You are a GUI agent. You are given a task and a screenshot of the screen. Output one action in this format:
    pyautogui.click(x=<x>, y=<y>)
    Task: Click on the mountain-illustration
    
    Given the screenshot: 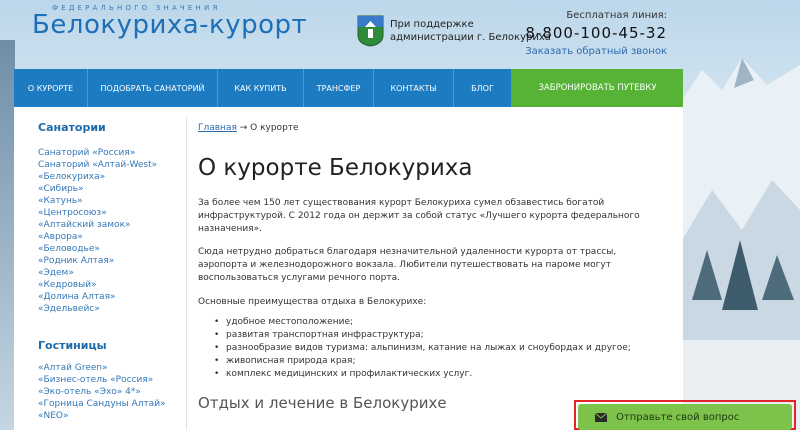 What is the action you would take?
    pyautogui.click(x=741, y=244)
    